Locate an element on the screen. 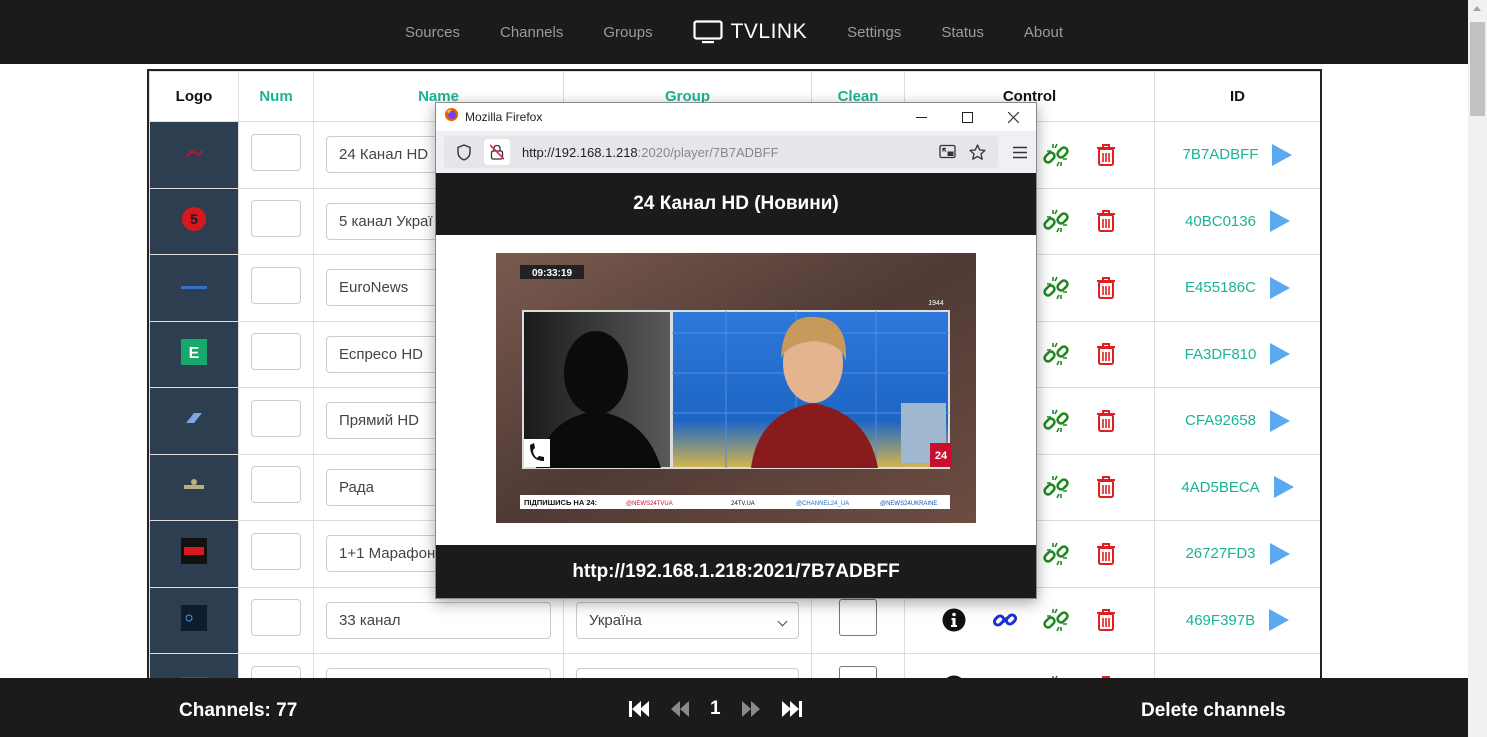 The width and height of the screenshot is (1487, 737). channel-id: FA3DF810 is located at coordinates (1220, 354).